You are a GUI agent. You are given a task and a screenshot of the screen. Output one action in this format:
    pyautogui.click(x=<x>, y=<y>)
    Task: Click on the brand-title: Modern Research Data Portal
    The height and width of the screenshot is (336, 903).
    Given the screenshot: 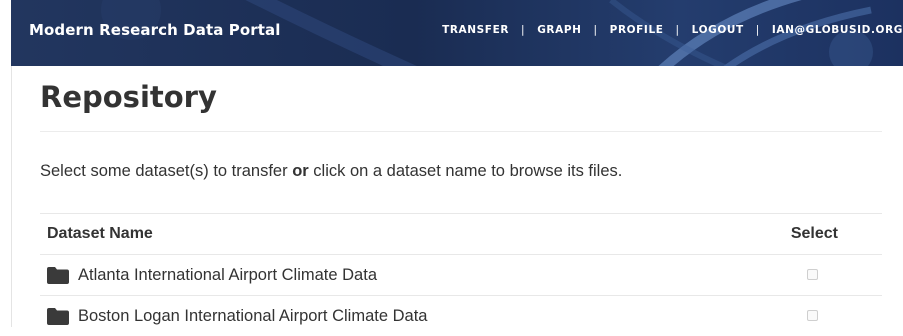 What is the action you would take?
    pyautogui.click(x=155, y=30)
    